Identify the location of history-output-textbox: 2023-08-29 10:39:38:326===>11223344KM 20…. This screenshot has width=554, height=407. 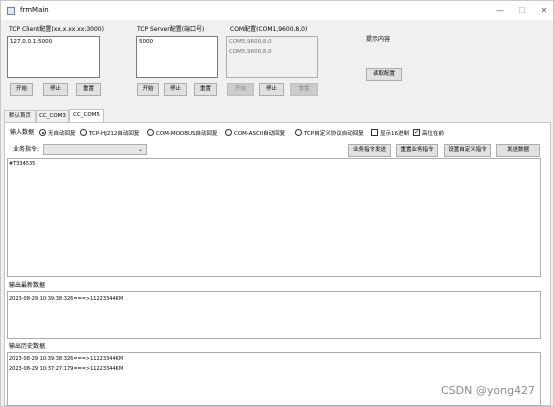
(274, 379).